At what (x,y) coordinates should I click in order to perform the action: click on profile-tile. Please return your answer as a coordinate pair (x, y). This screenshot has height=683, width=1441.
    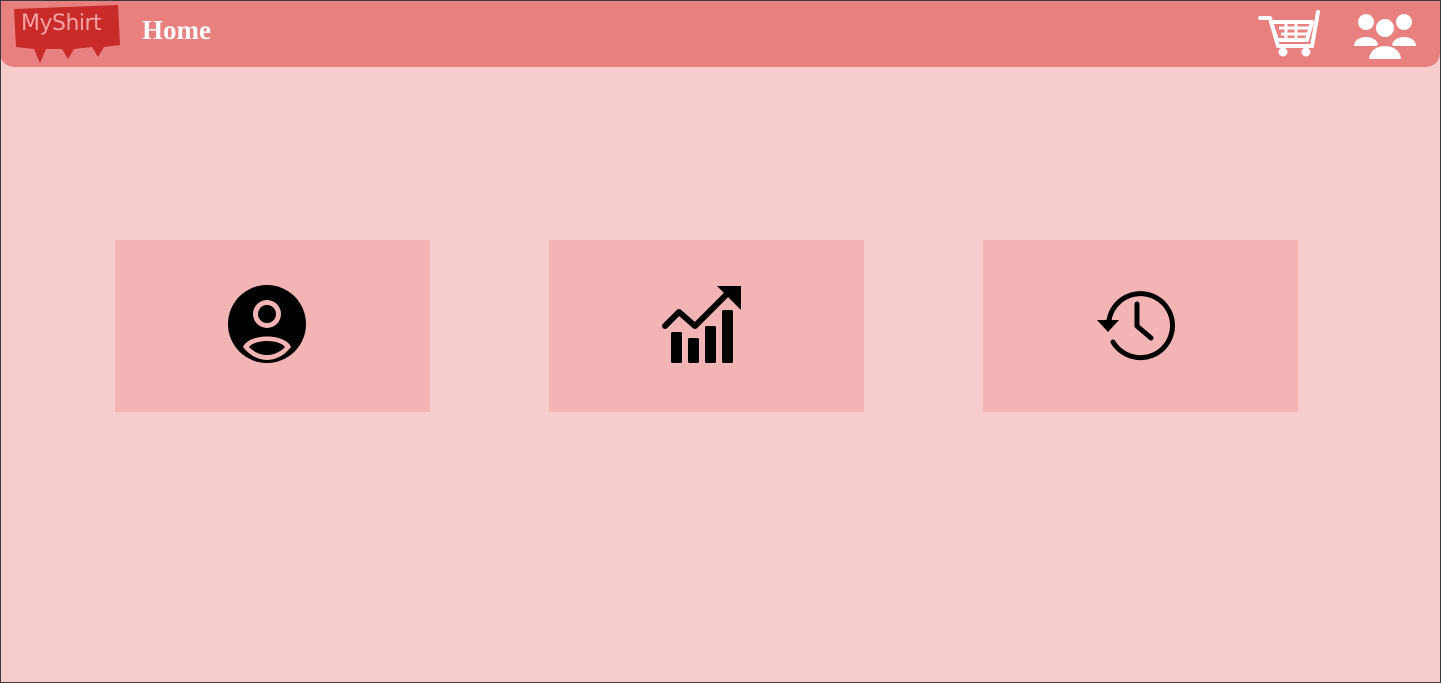
    Looking at the image, I should click on (272, 326).